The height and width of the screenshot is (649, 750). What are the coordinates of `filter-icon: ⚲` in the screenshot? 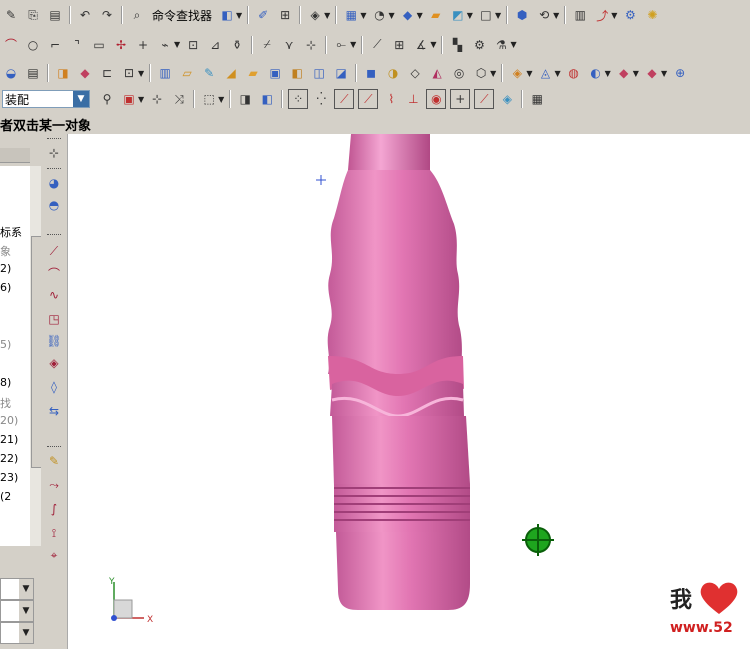 It's located at (107, 99).